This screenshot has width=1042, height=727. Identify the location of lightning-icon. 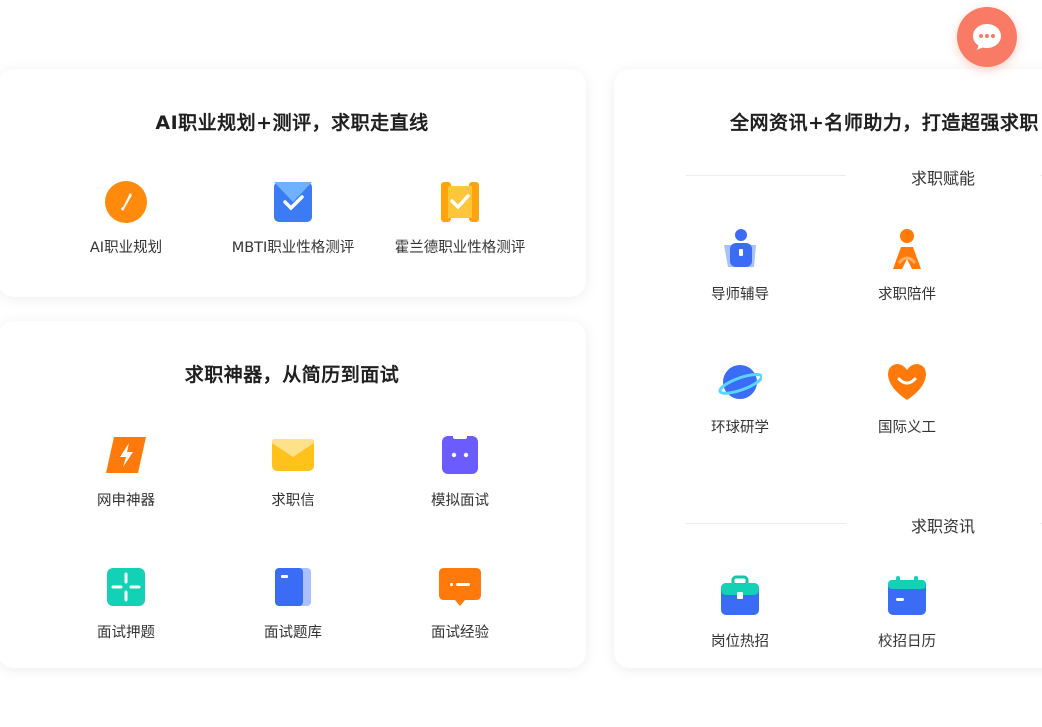
(126, 455).